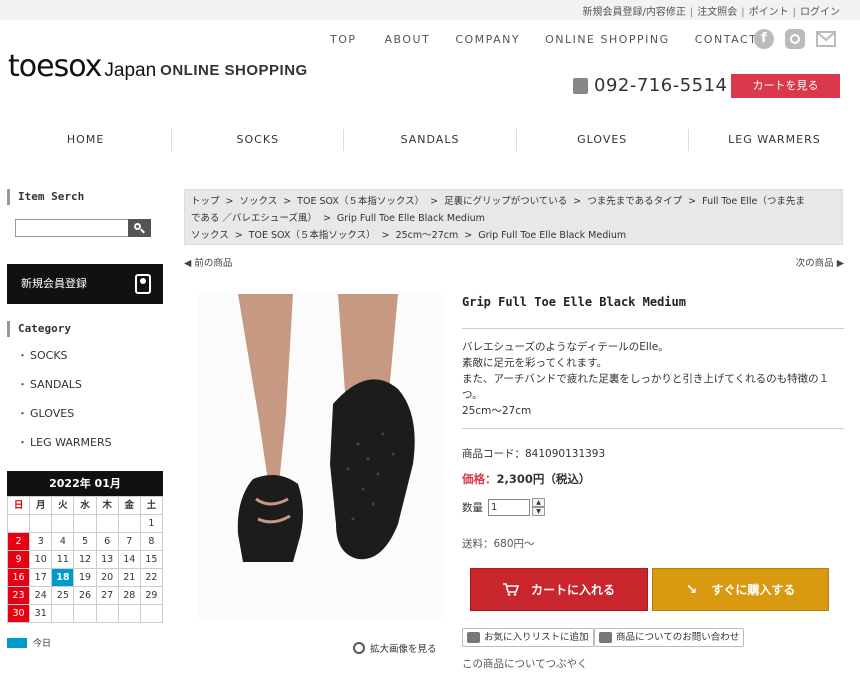 This screenshot has width=860, height=693. Describe the element at coordinates (321, 456) in the screenshot. I see `product-image` at that location.